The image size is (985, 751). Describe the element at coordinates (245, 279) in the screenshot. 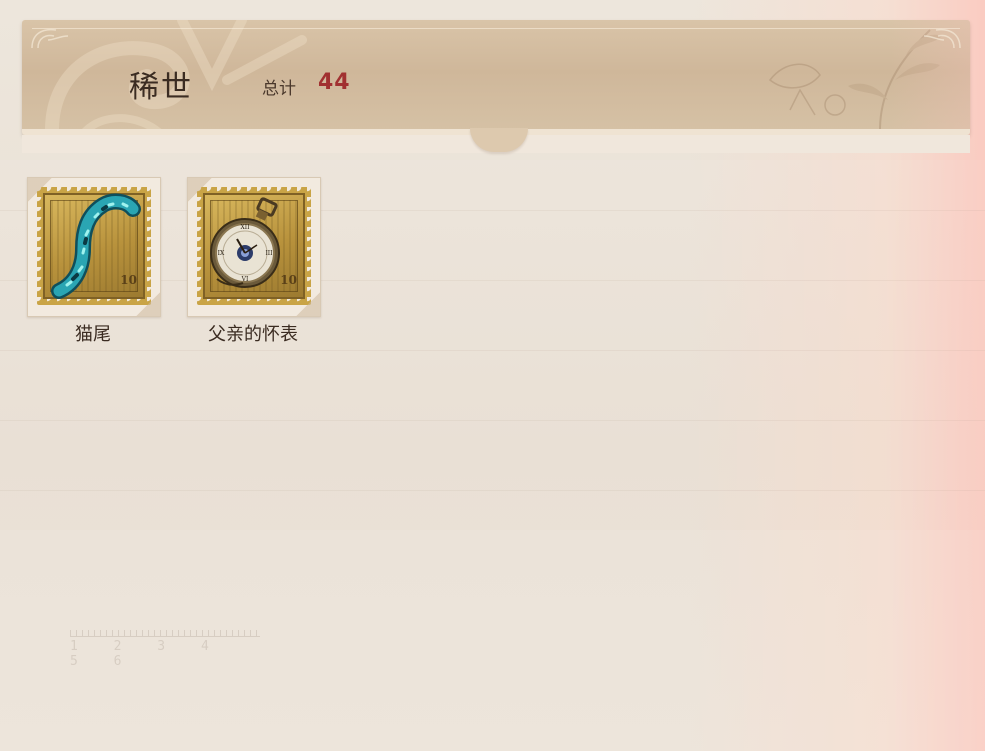

I see `svg-text: VI` at that location.